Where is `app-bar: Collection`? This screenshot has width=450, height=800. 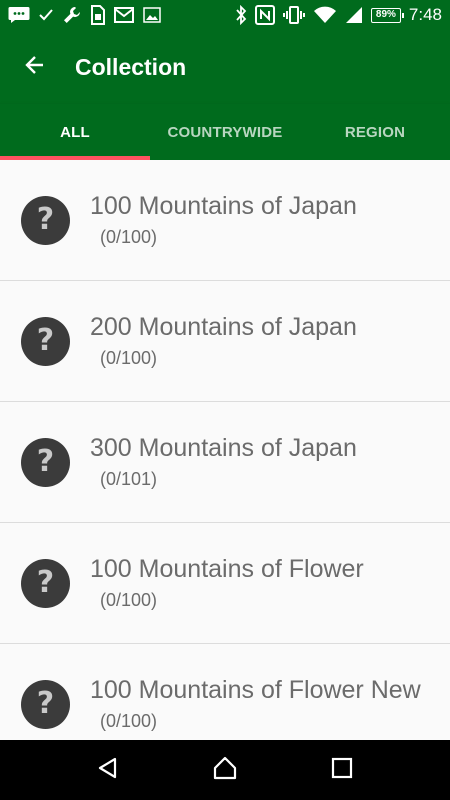 app-bar: Collection is located at coordinates (225, 67).